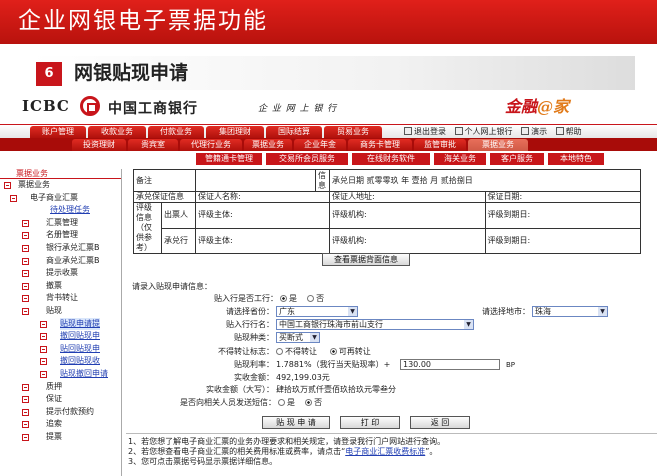 The width and height of the screenshot is (657, 476). I want to click on nav-tab-bill: 票据业务, so click(268, 145).